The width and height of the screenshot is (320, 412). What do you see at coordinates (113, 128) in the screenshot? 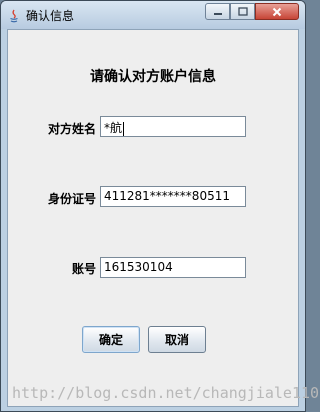
I see `name-field-value: *航` at bounding box center [113, 128].